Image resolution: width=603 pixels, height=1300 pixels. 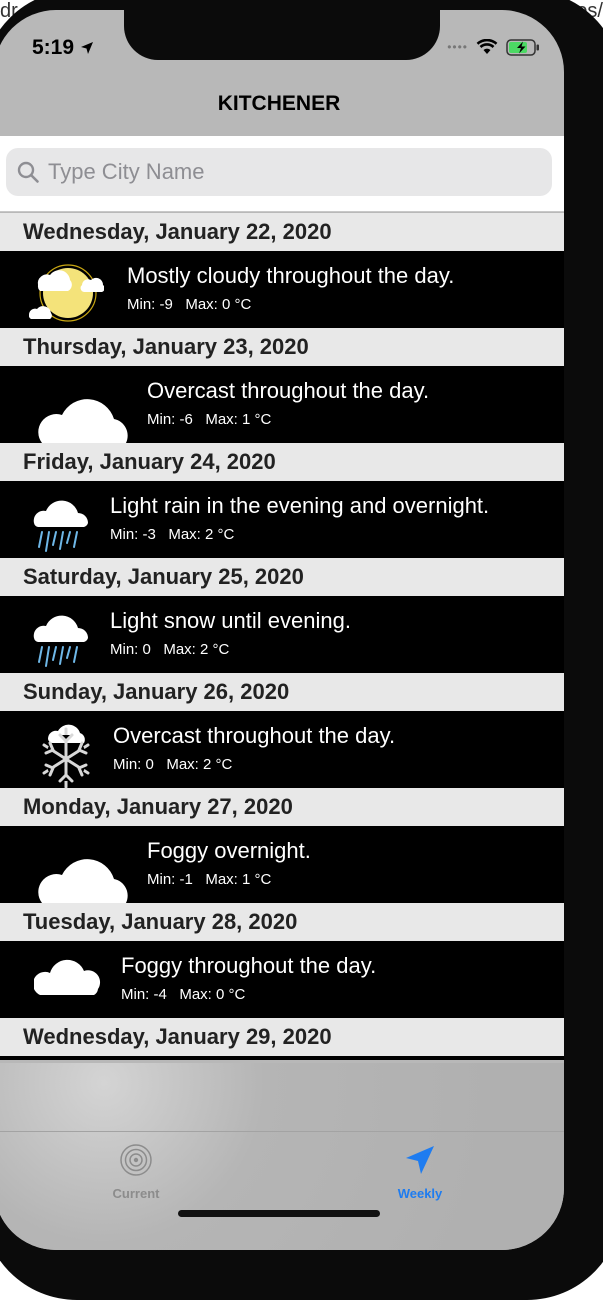 I want to click on forecast-temps: Min: -3 Max: 2 °C, so click(x=172, y=534).